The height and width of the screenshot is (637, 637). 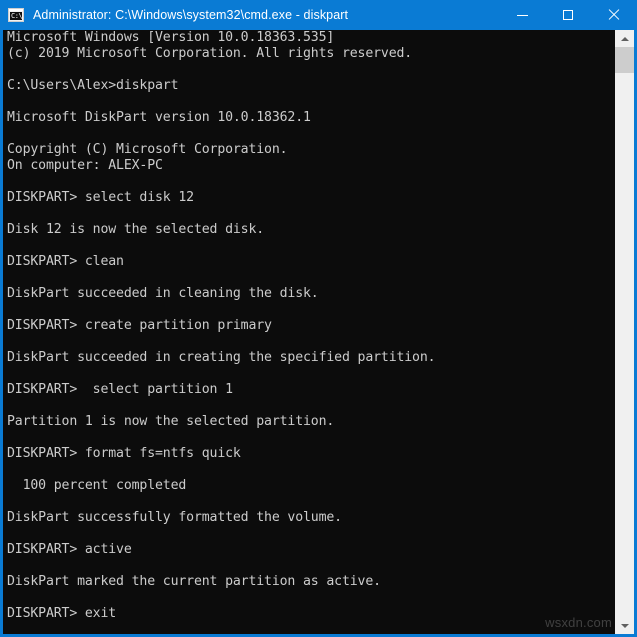 I want to click on scroll-up-button, so click(x=624, y=38).